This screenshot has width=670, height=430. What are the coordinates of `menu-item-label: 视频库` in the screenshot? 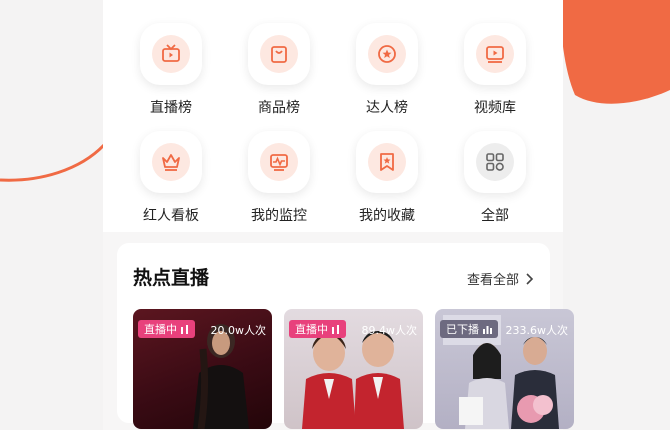 It's located at (495, 108).